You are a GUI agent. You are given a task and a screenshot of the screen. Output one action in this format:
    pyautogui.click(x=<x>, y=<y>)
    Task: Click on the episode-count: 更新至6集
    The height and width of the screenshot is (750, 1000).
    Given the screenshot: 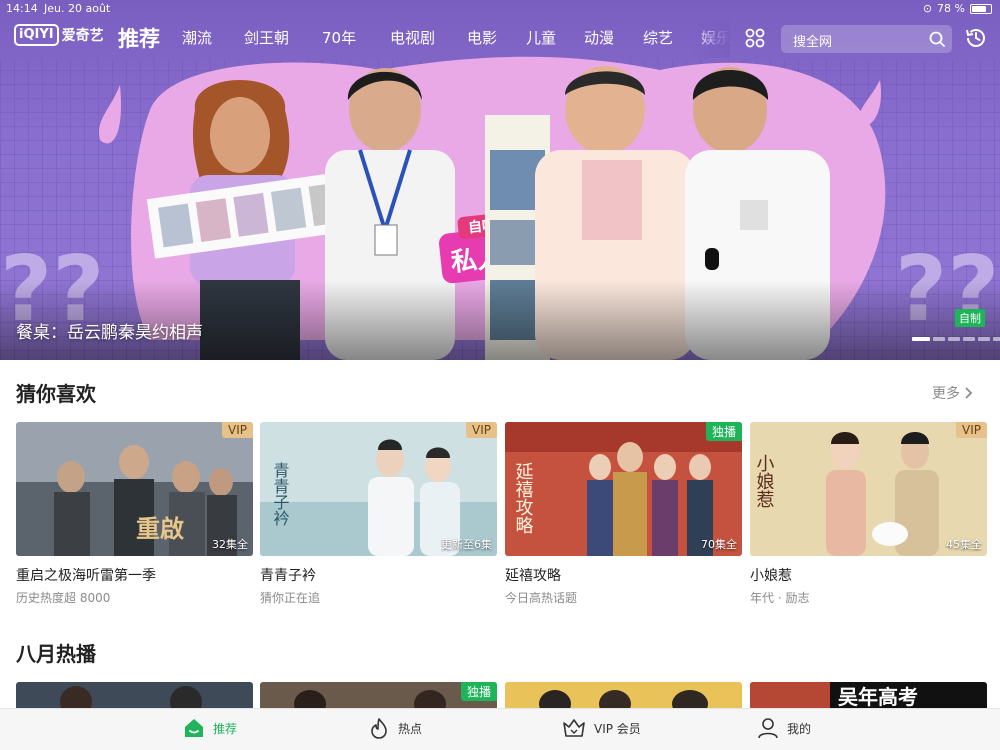 What is the action you would take?
    pyautogui.click(x=466, y=544)
    